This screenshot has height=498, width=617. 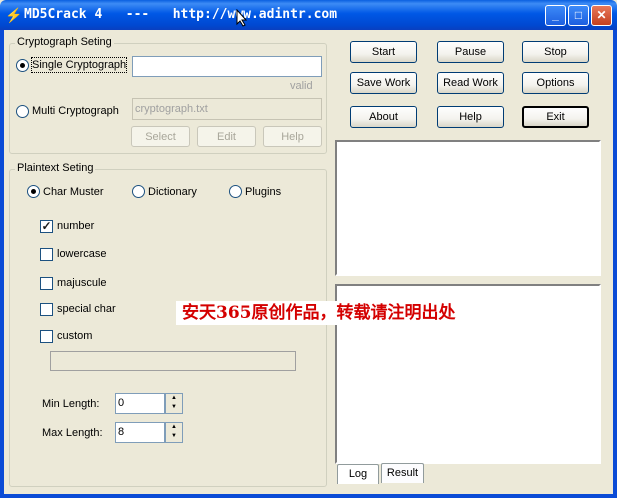 I want to click on options-button: Options, so click(x=555, y=83).